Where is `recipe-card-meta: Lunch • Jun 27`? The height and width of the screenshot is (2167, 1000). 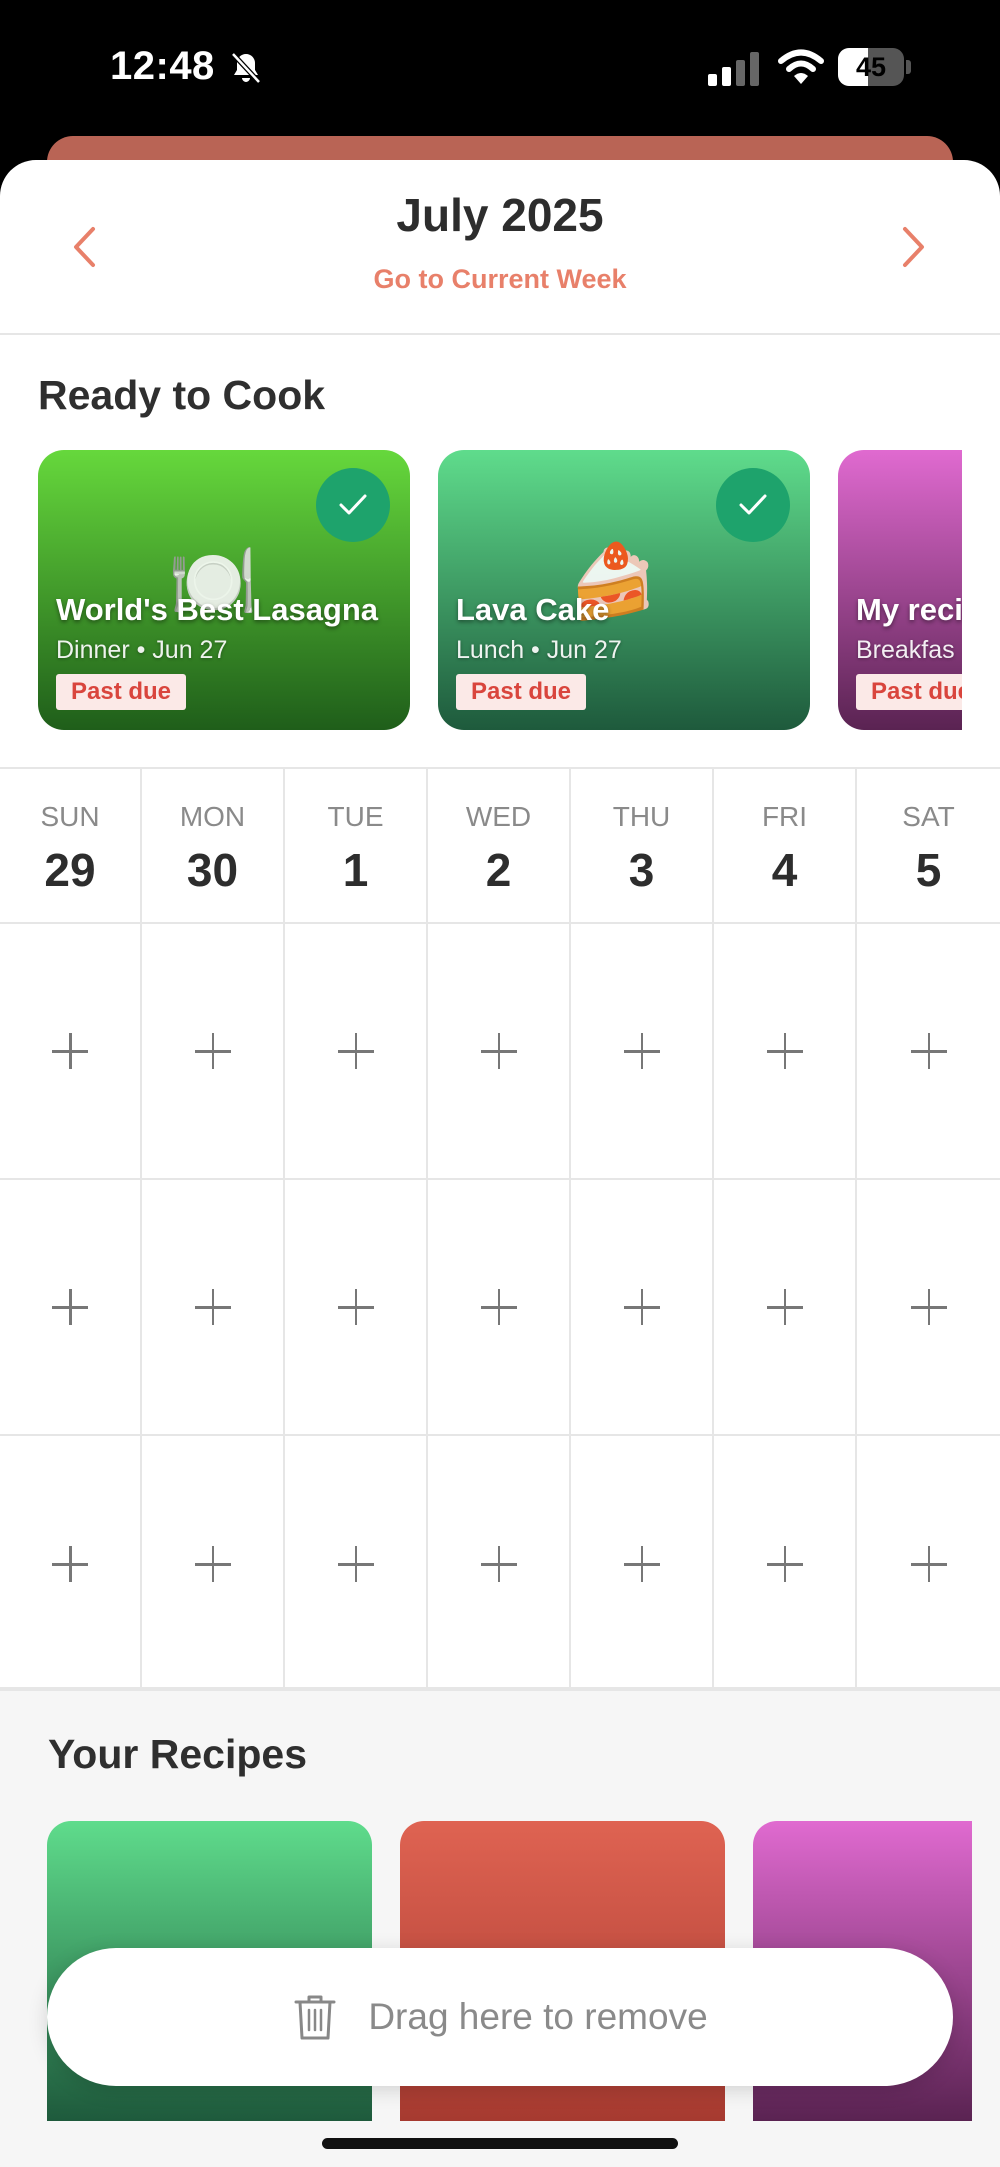 recipe-card-meta: Lunch • Jun 27 is located at coordinates (539, 650).